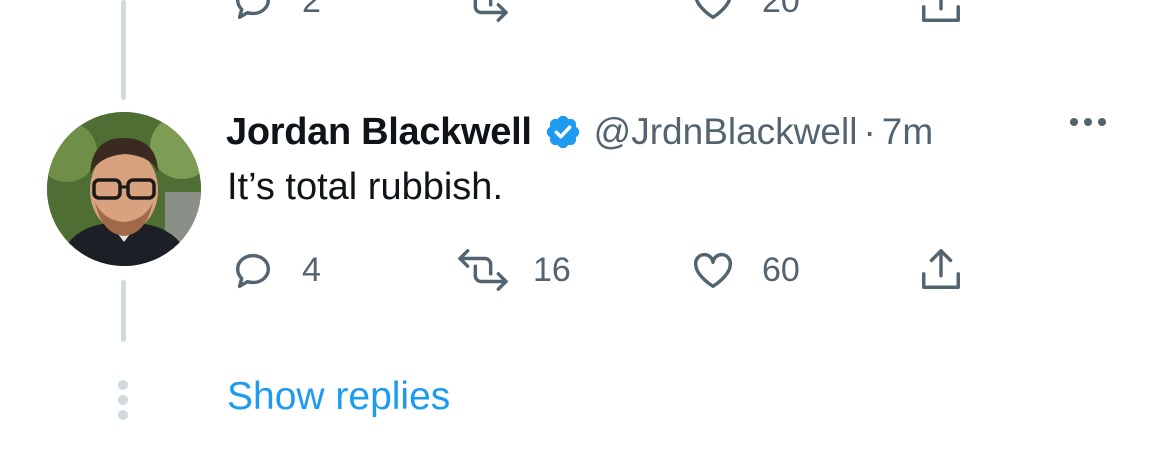  I want to click on avatar-photo, so click(124, 189).